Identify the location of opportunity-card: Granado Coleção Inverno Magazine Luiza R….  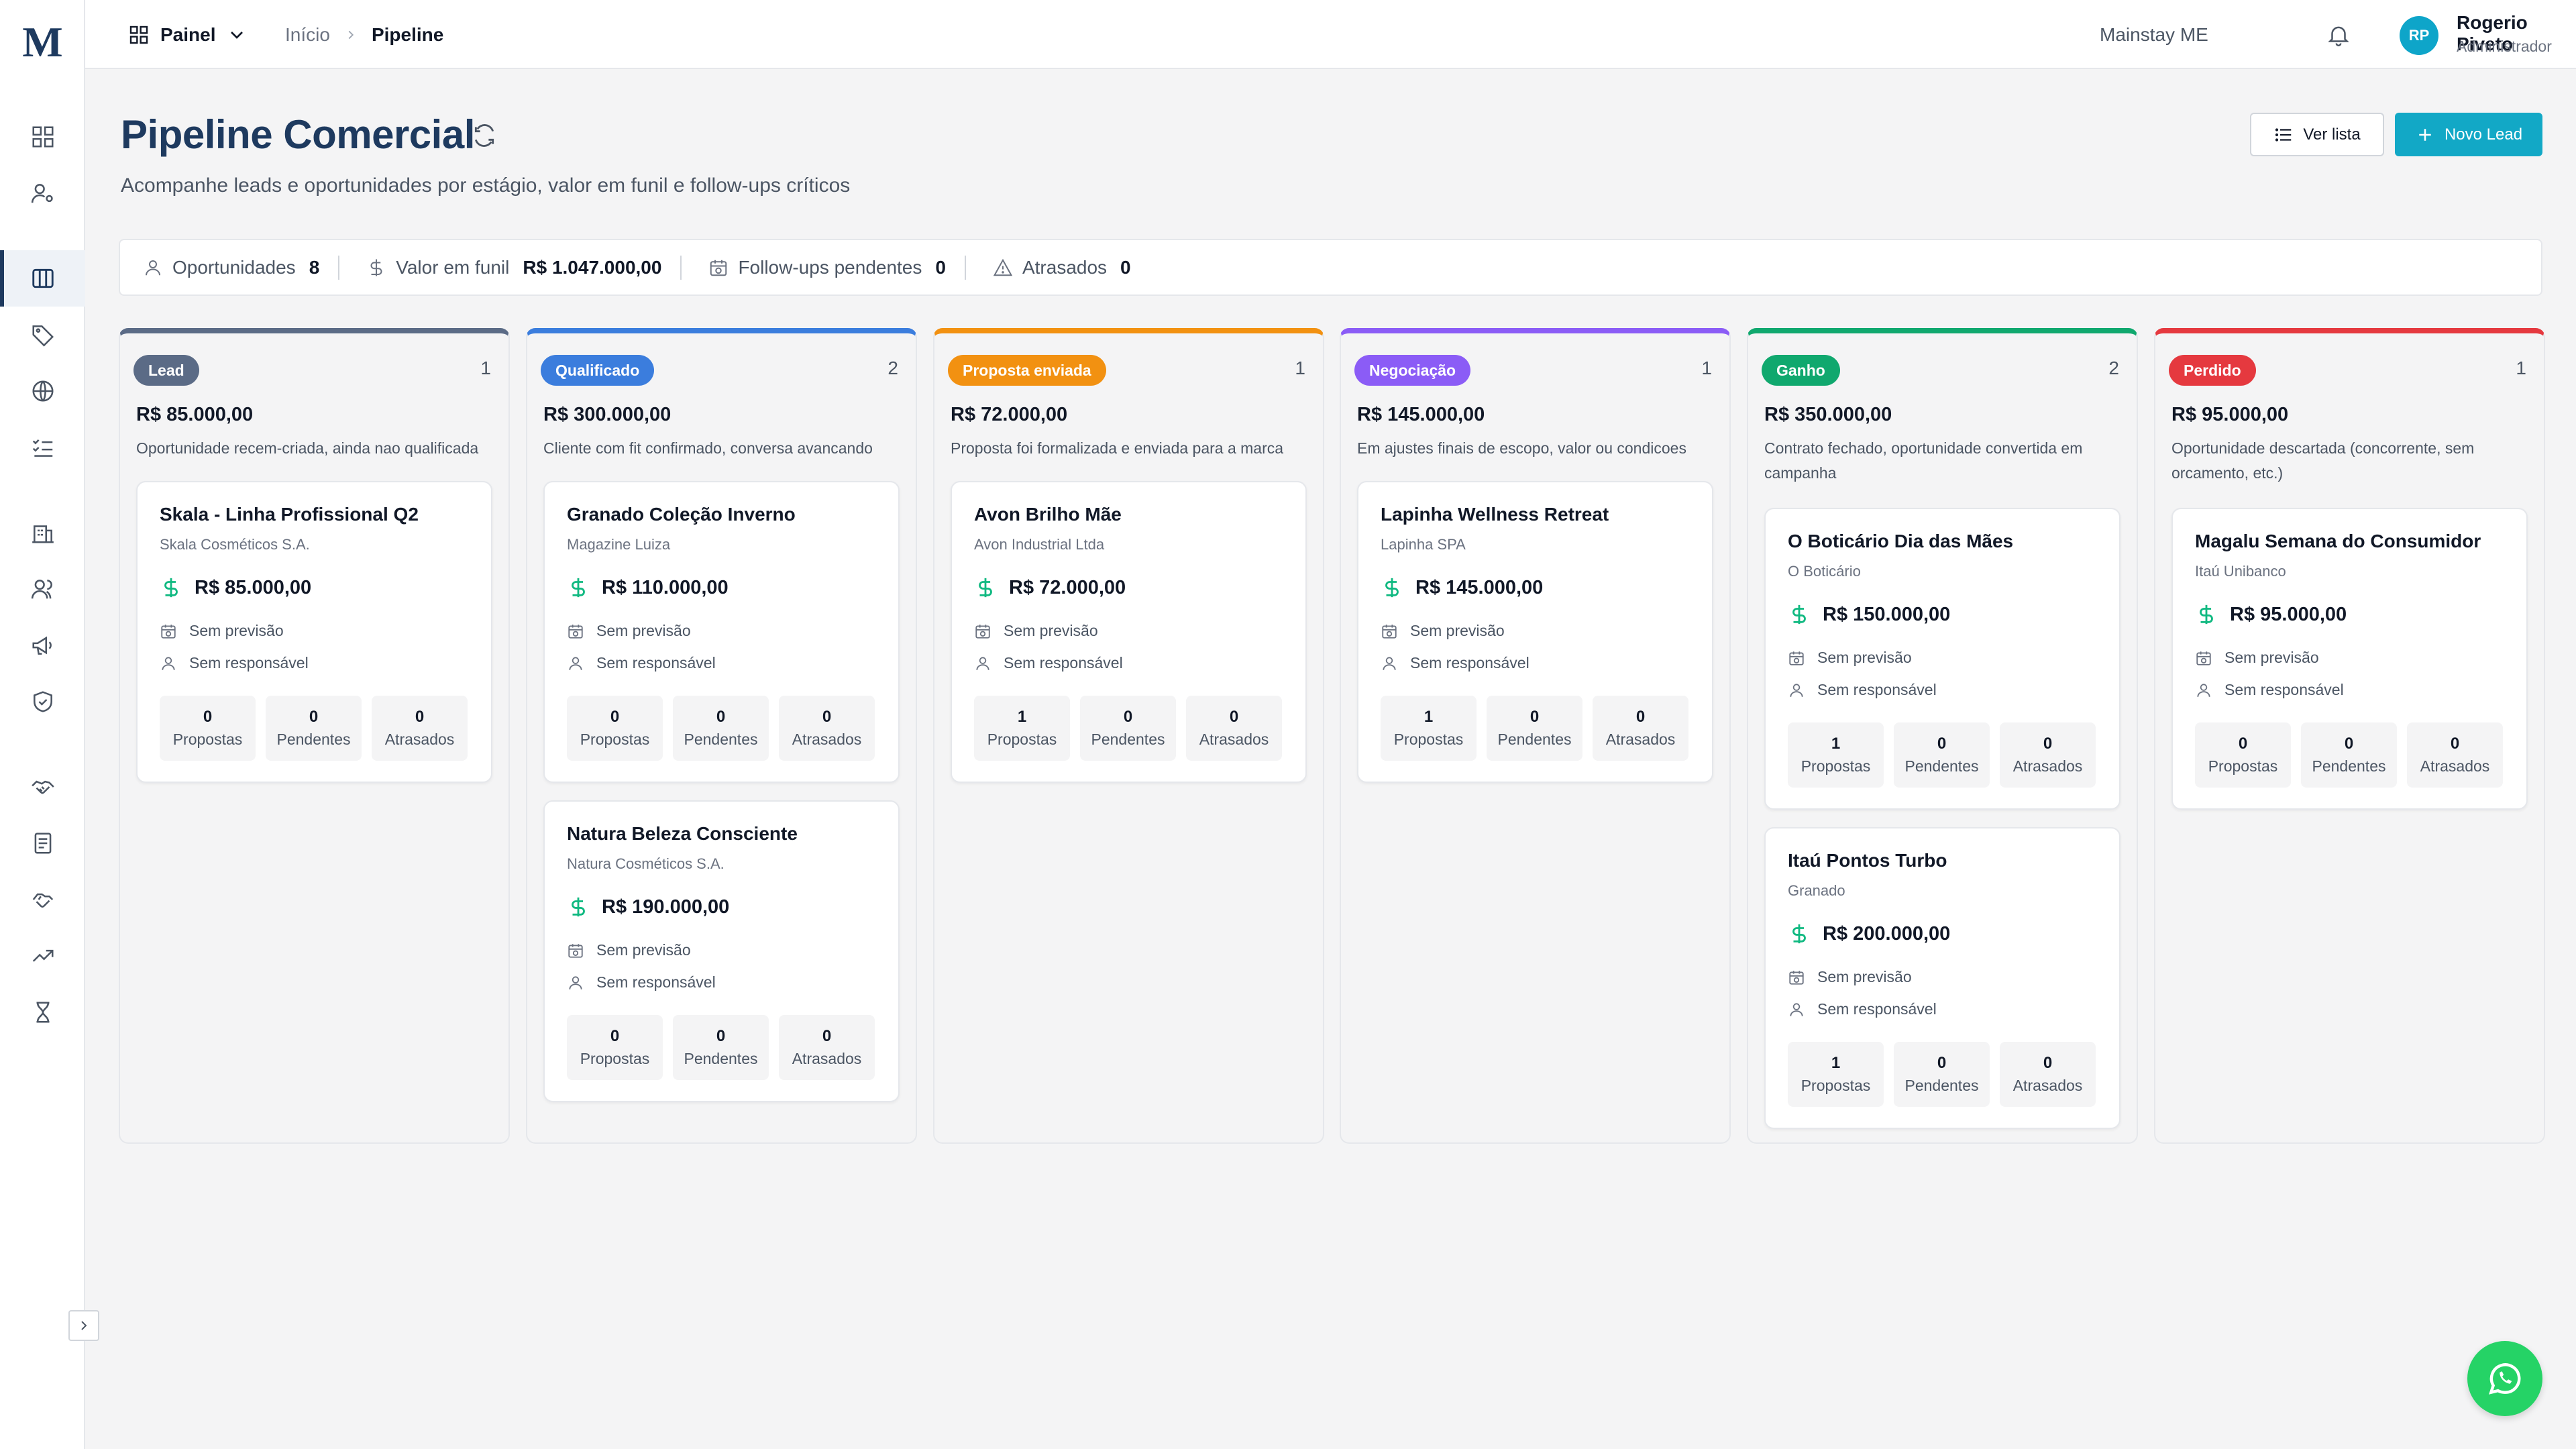
(721, 632).